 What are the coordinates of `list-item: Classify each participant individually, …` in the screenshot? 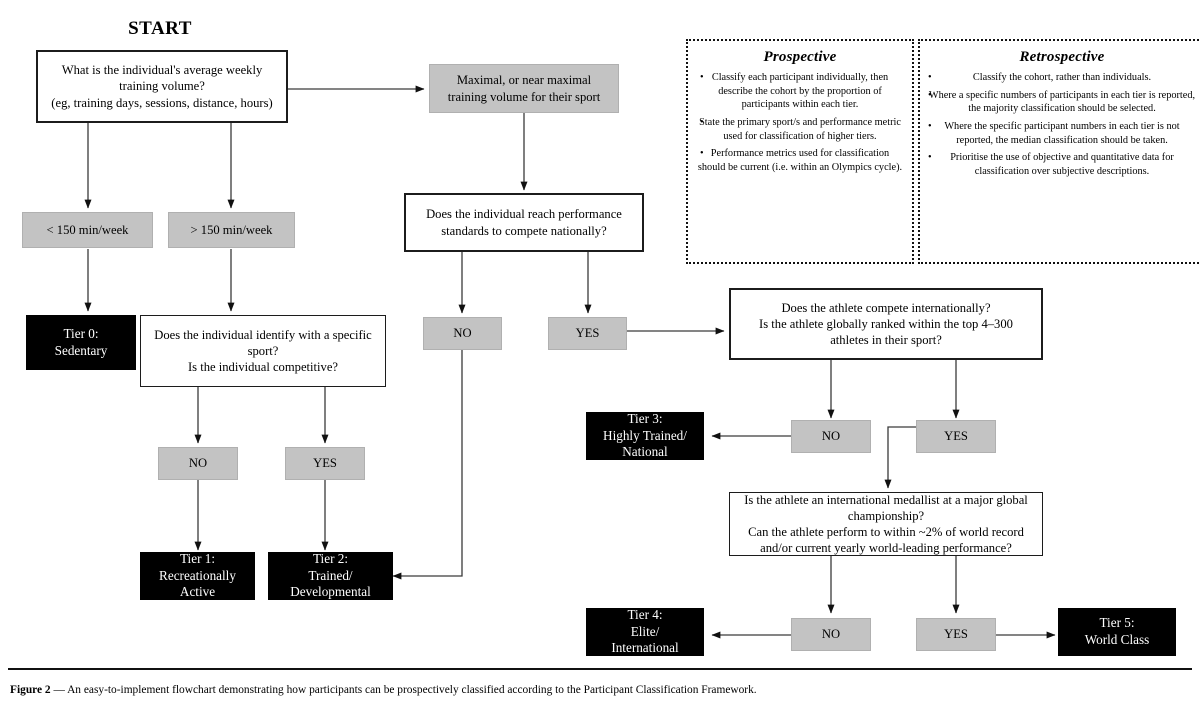 It's located at (800, 91).